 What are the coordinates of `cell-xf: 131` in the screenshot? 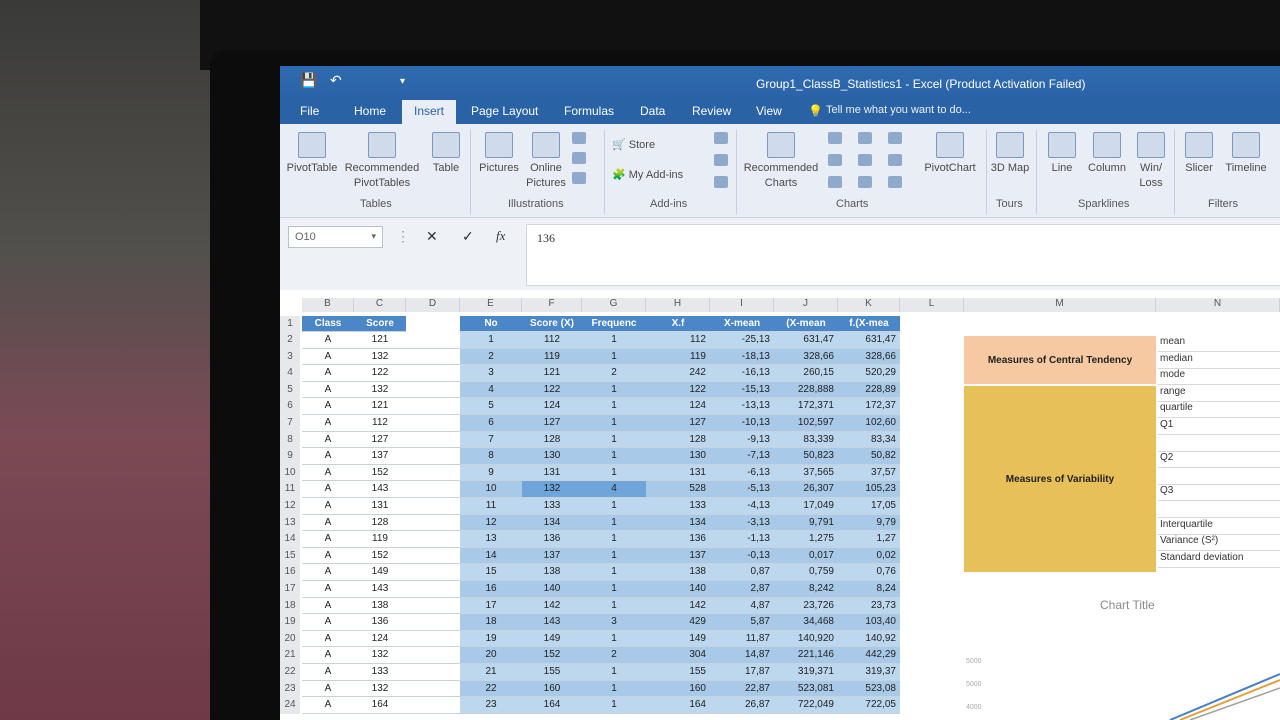 It's located at (678, 473).